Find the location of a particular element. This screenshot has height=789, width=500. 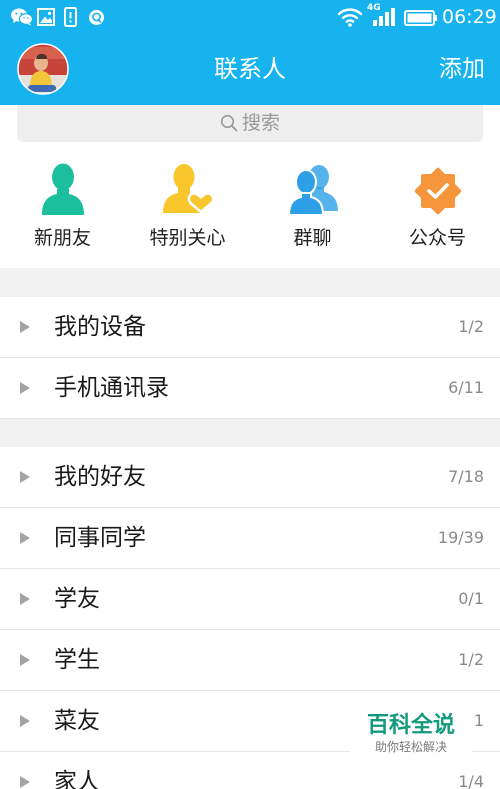

official-account-icon is located at coordinates (437, 191).